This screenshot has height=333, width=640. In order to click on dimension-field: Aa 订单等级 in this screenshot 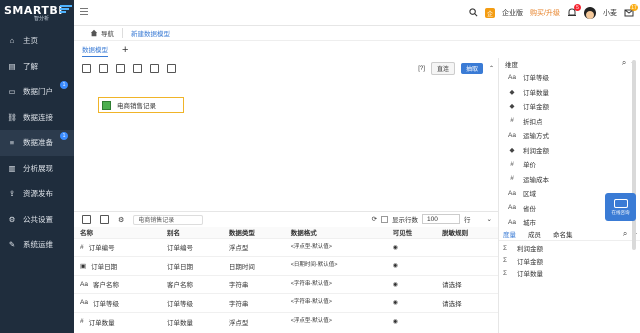, I will do `click(569, 77)`.